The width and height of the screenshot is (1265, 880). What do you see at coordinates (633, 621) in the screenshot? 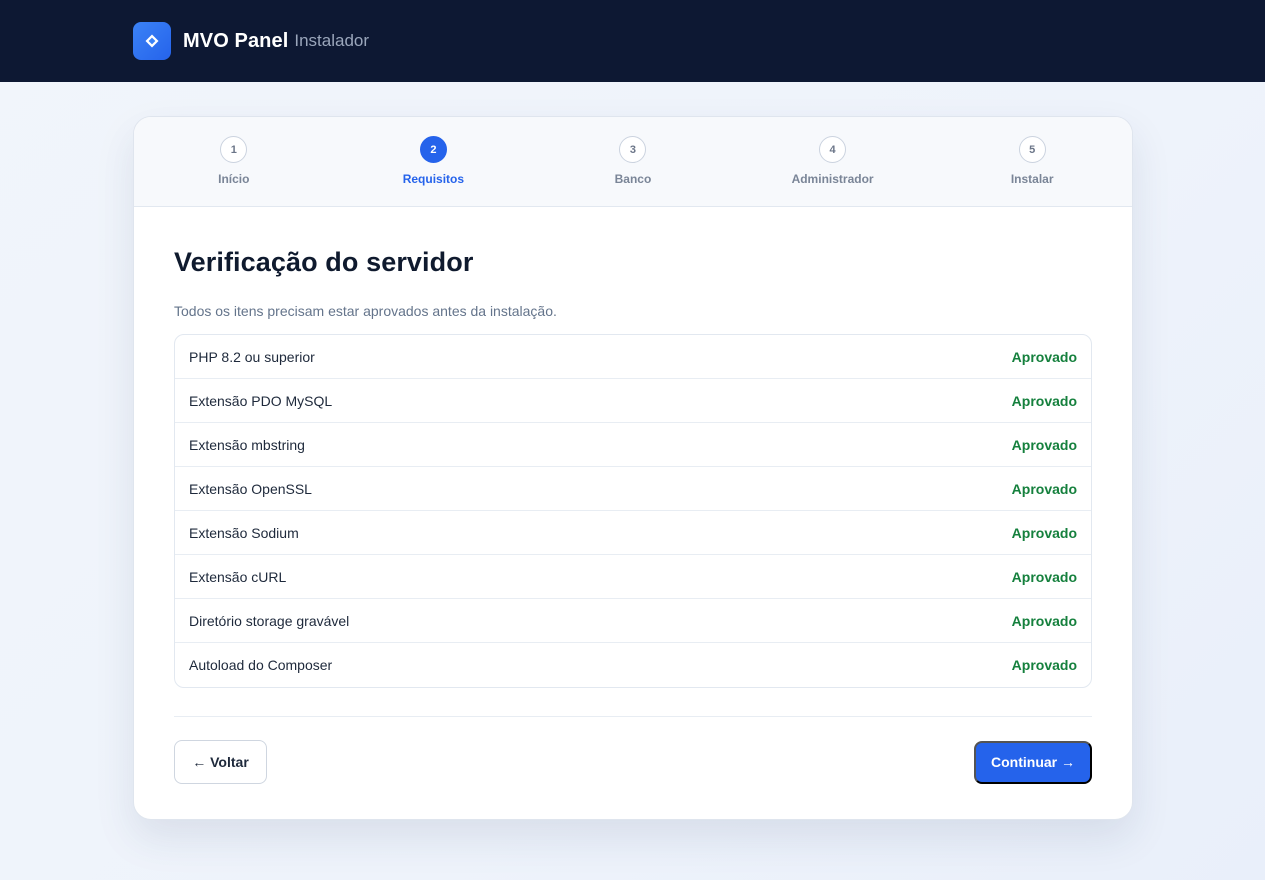
I see `list-item: Diretório storage gravável Aprovado` at bounding box center [633, 621].